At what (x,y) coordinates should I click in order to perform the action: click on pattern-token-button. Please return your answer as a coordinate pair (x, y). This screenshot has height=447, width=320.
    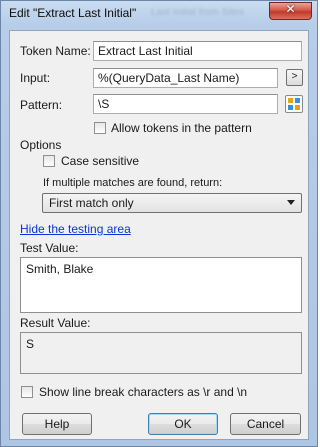
    Looking at the image, I should click on (294, 104).